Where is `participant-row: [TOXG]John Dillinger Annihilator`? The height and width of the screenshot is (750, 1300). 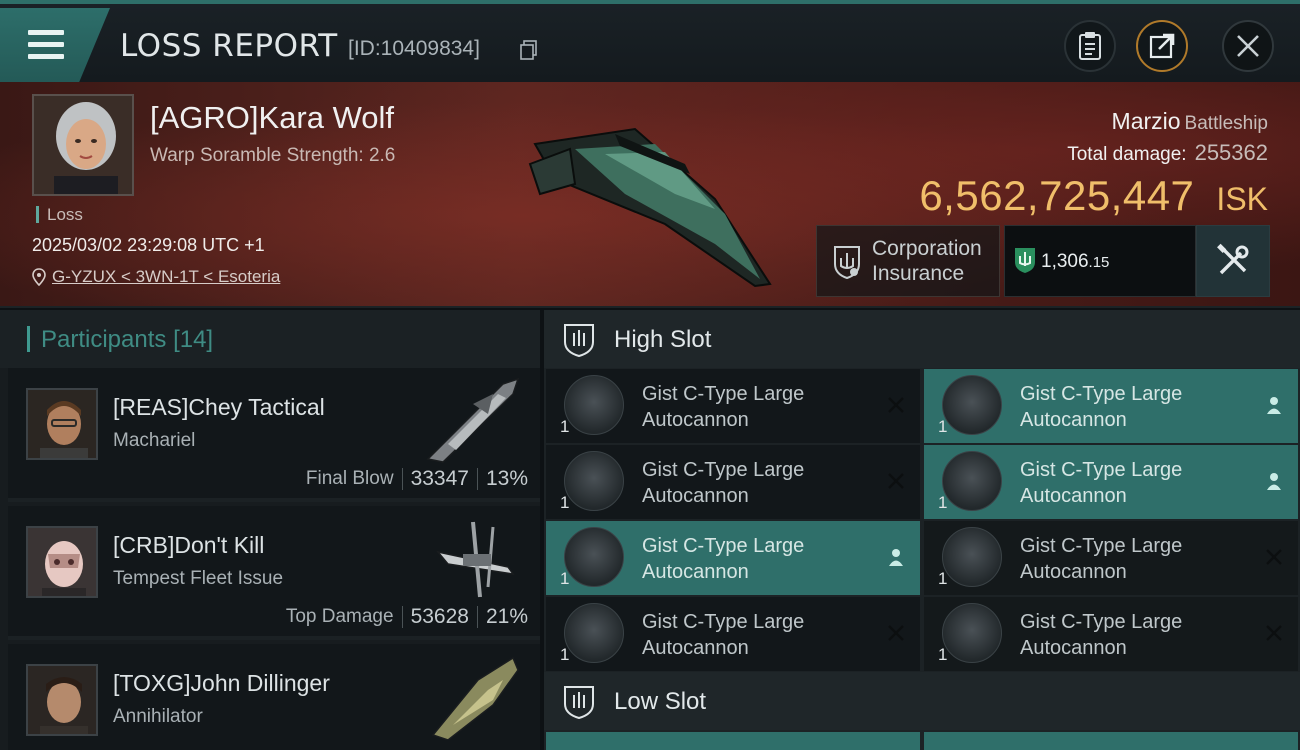
participant-row: [TOXG]John Dillinger Annihilator is located at coordinates (274, 697).